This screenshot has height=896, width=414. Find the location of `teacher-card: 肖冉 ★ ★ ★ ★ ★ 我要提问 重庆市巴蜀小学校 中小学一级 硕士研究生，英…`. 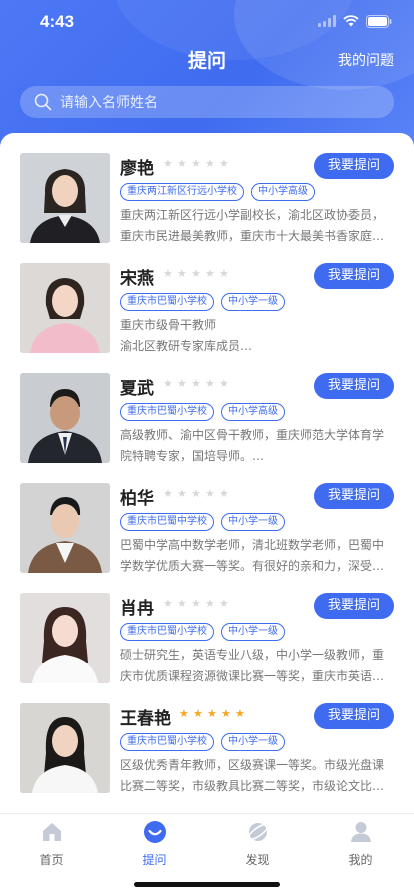

teacher-card: 肖冉 ★ ★ ★ ★ ★ 我要提问 重庆市巴蜀小学校 中小学一级 硕士研究生，英… is located at coordinates (207, 628).